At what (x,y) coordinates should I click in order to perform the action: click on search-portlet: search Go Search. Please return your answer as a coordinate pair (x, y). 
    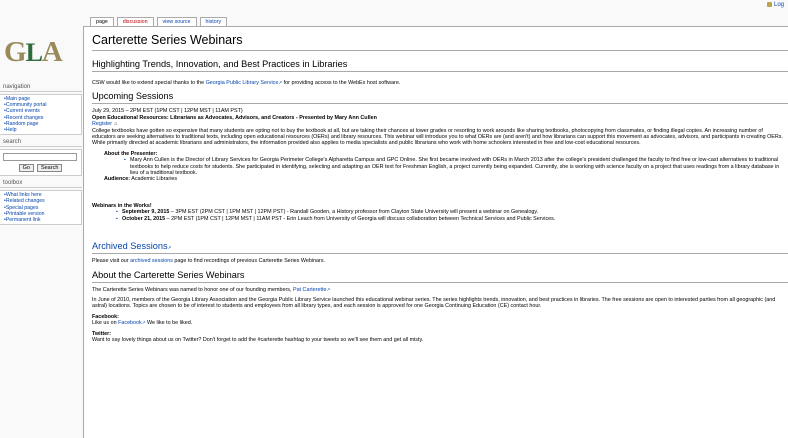
    Looking at the image, I should click on (41, 158).